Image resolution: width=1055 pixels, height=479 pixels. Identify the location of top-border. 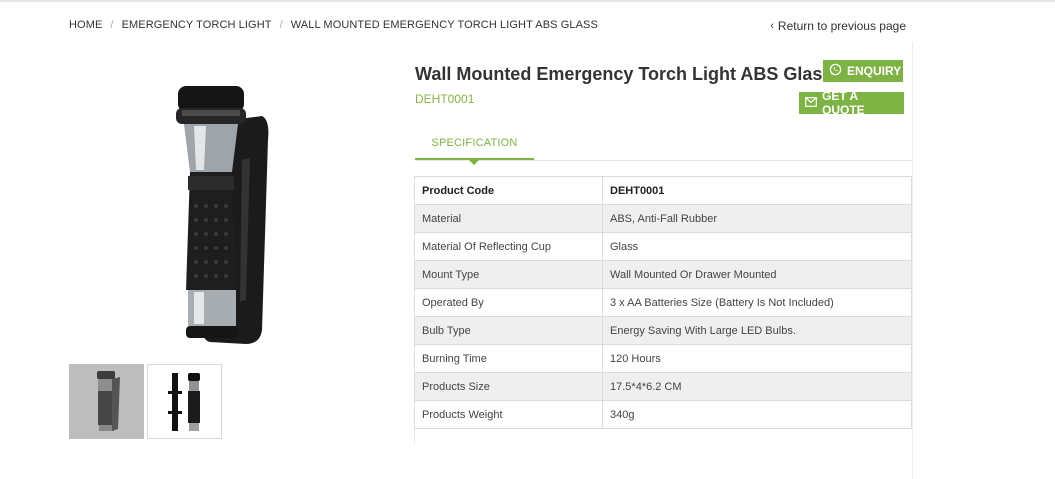
(527, 1).